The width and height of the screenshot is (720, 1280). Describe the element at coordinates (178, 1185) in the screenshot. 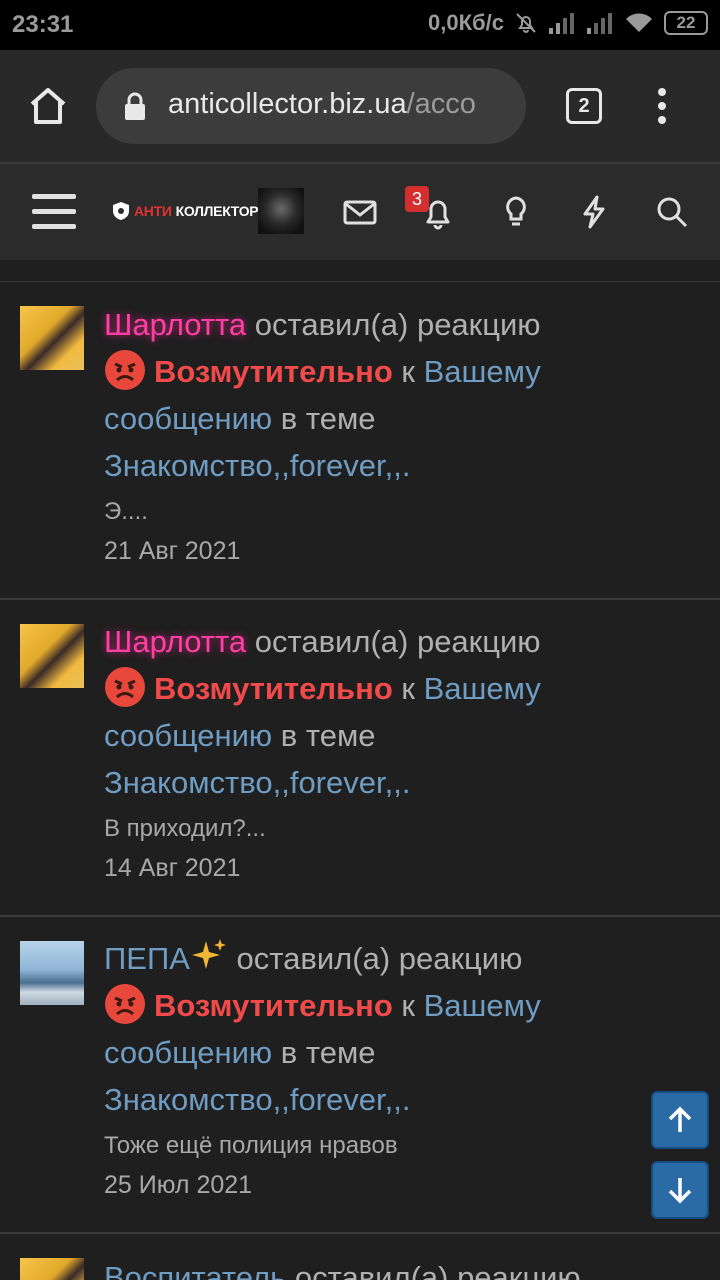

I see `notification-date: 25 Июл 2021` at that location.